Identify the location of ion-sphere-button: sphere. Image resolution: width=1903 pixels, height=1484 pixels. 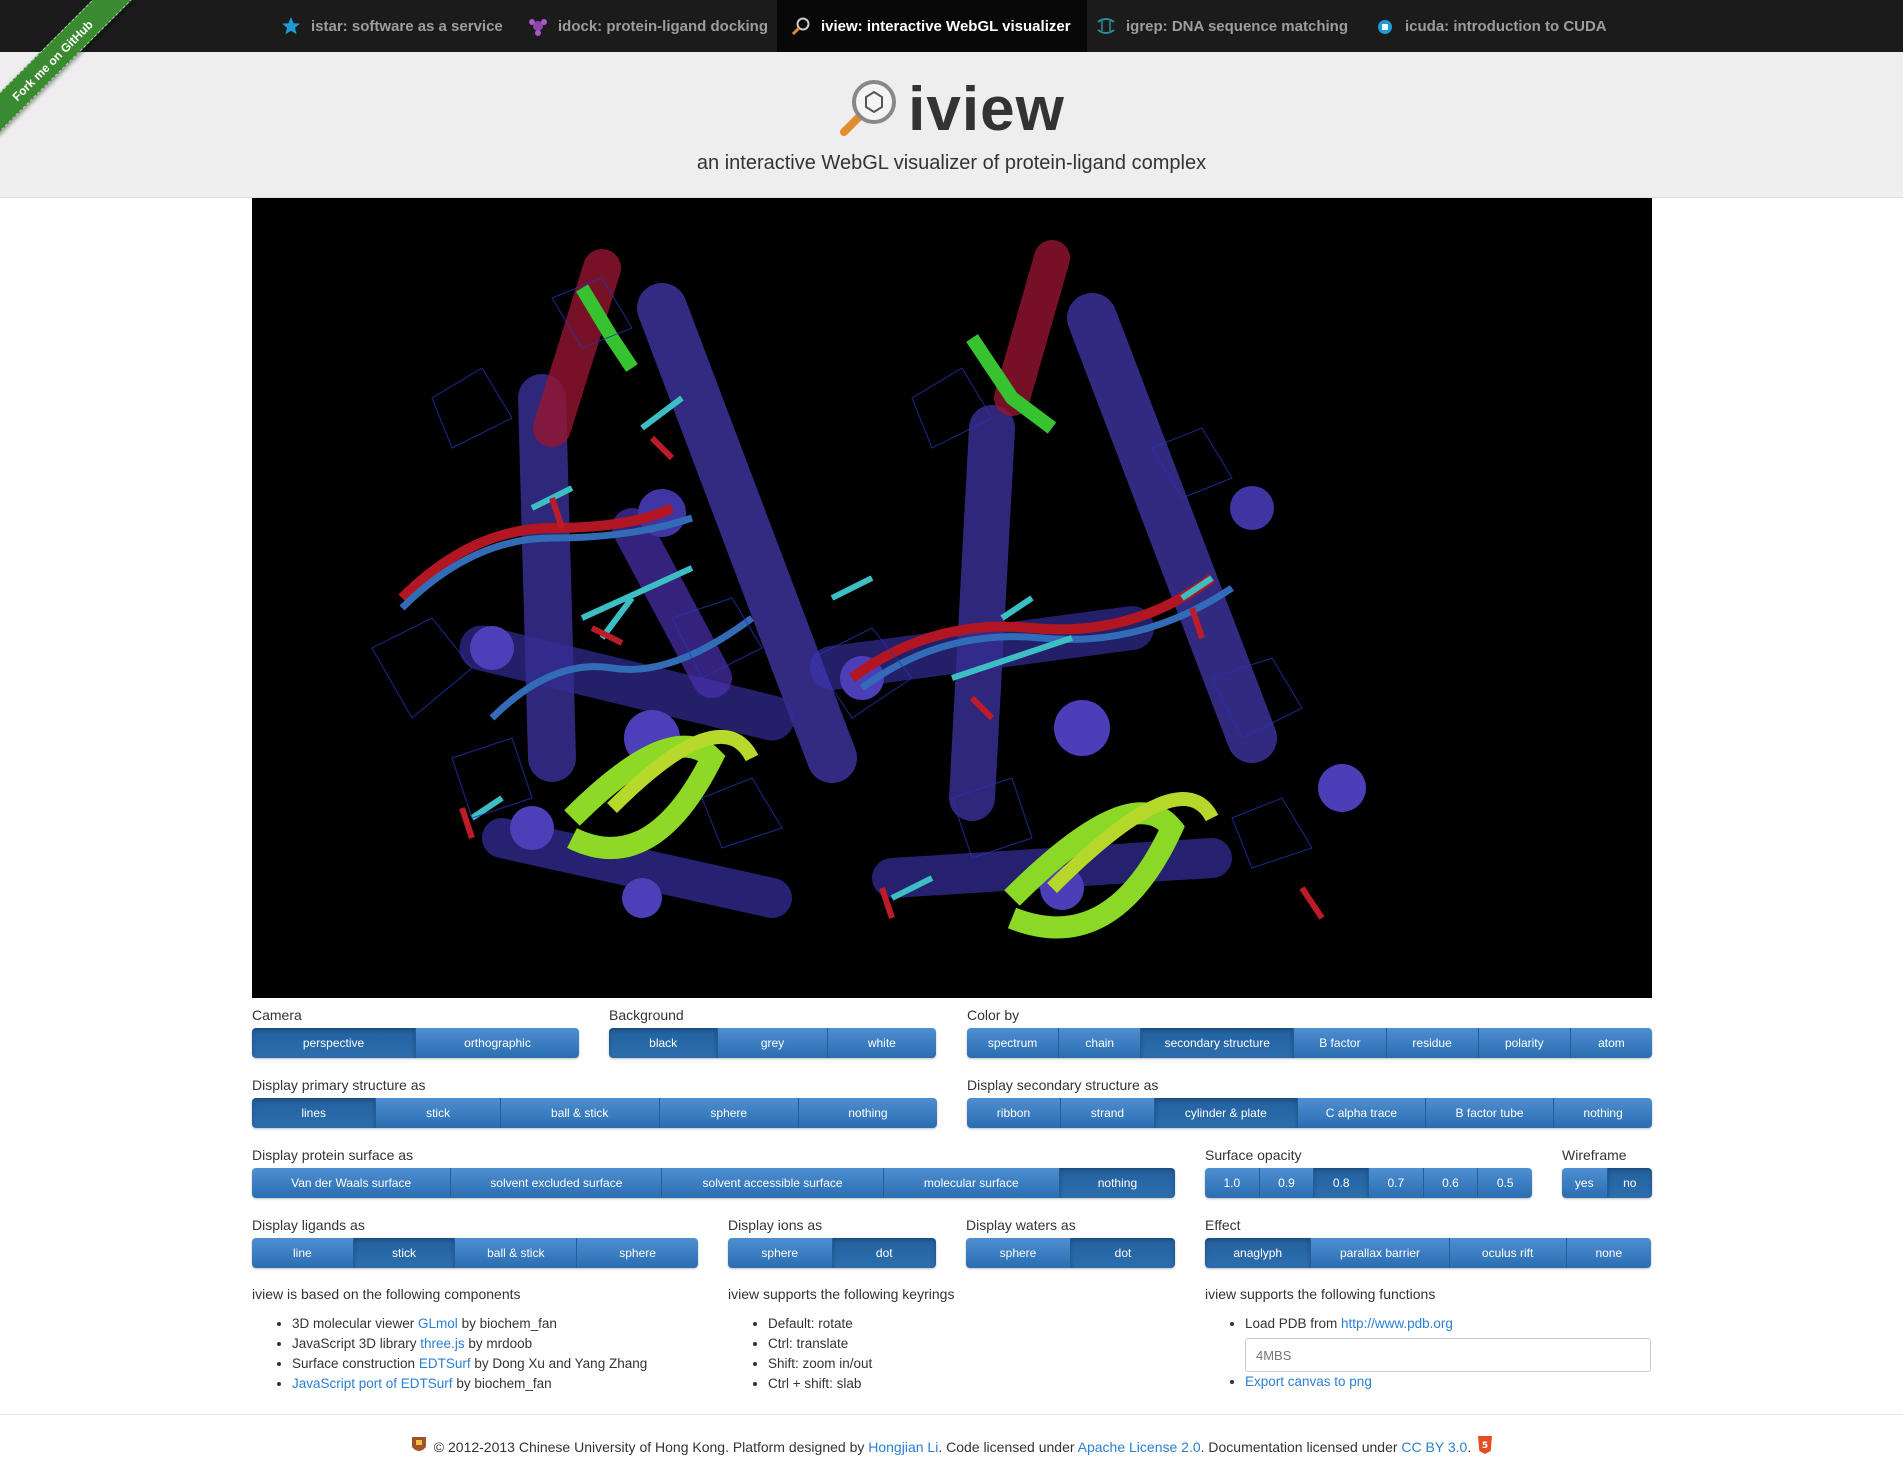
(780, 1253).